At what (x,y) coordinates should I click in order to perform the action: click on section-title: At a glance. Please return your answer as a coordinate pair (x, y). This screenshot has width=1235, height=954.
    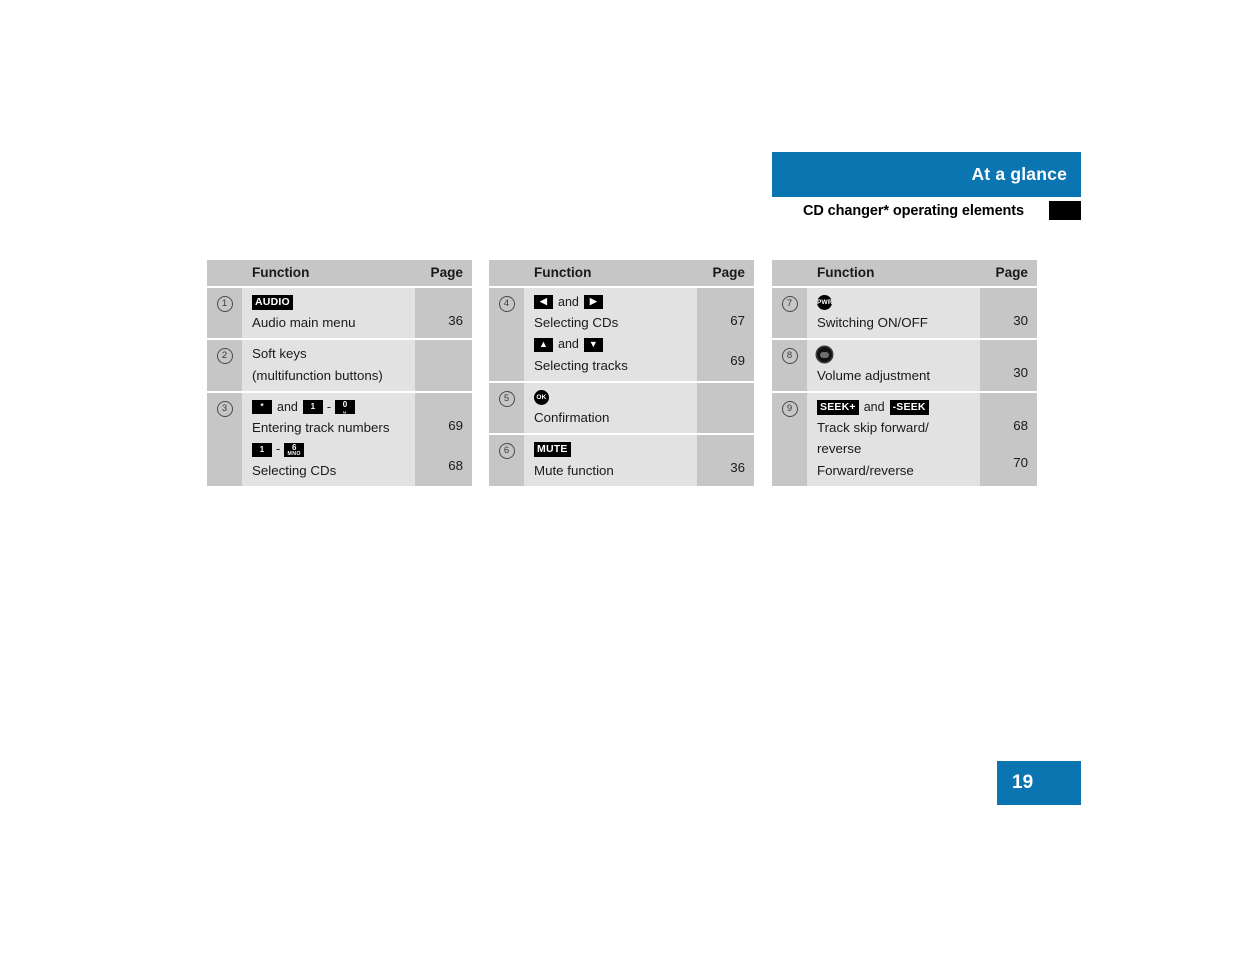
    Looking at the image, I should click on (1019, 174).